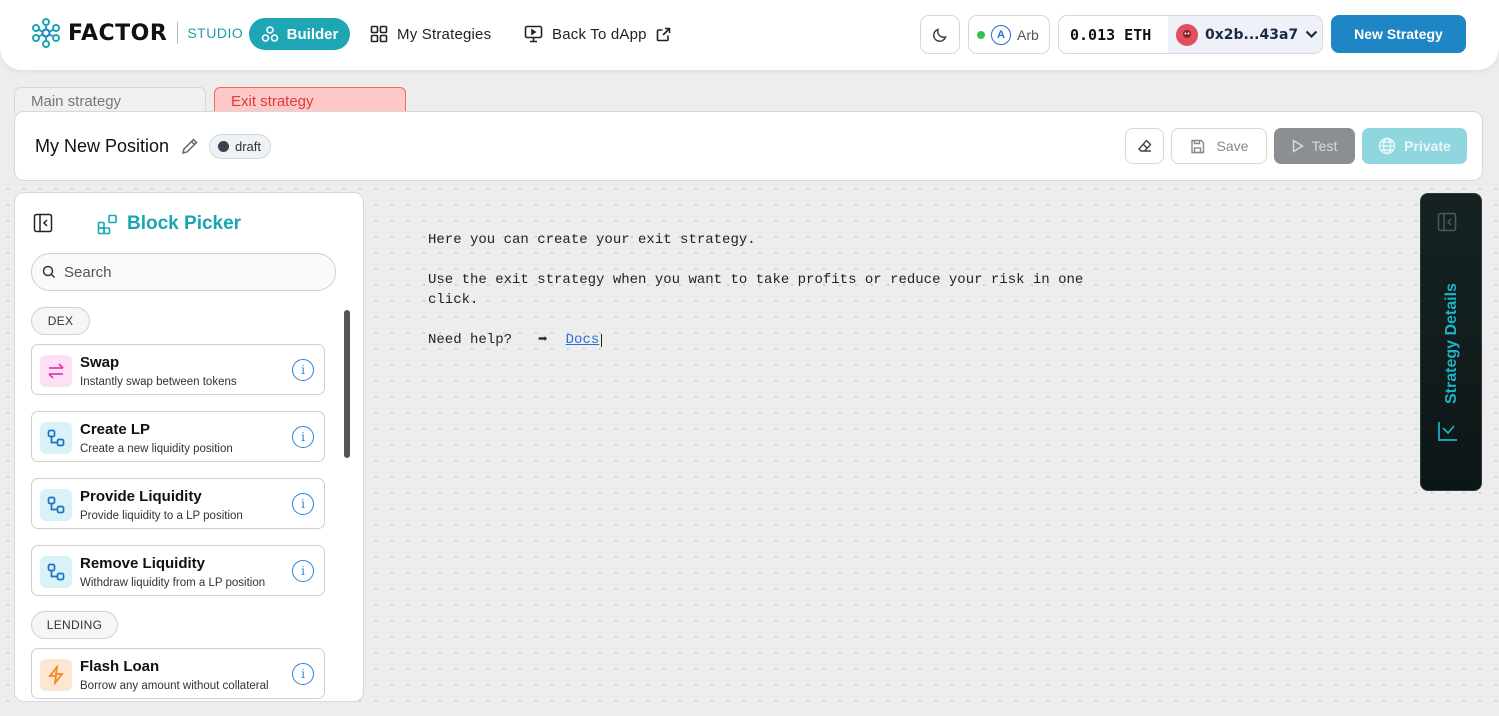  I want to click on expand-panel-icon, so click(1447, 222).